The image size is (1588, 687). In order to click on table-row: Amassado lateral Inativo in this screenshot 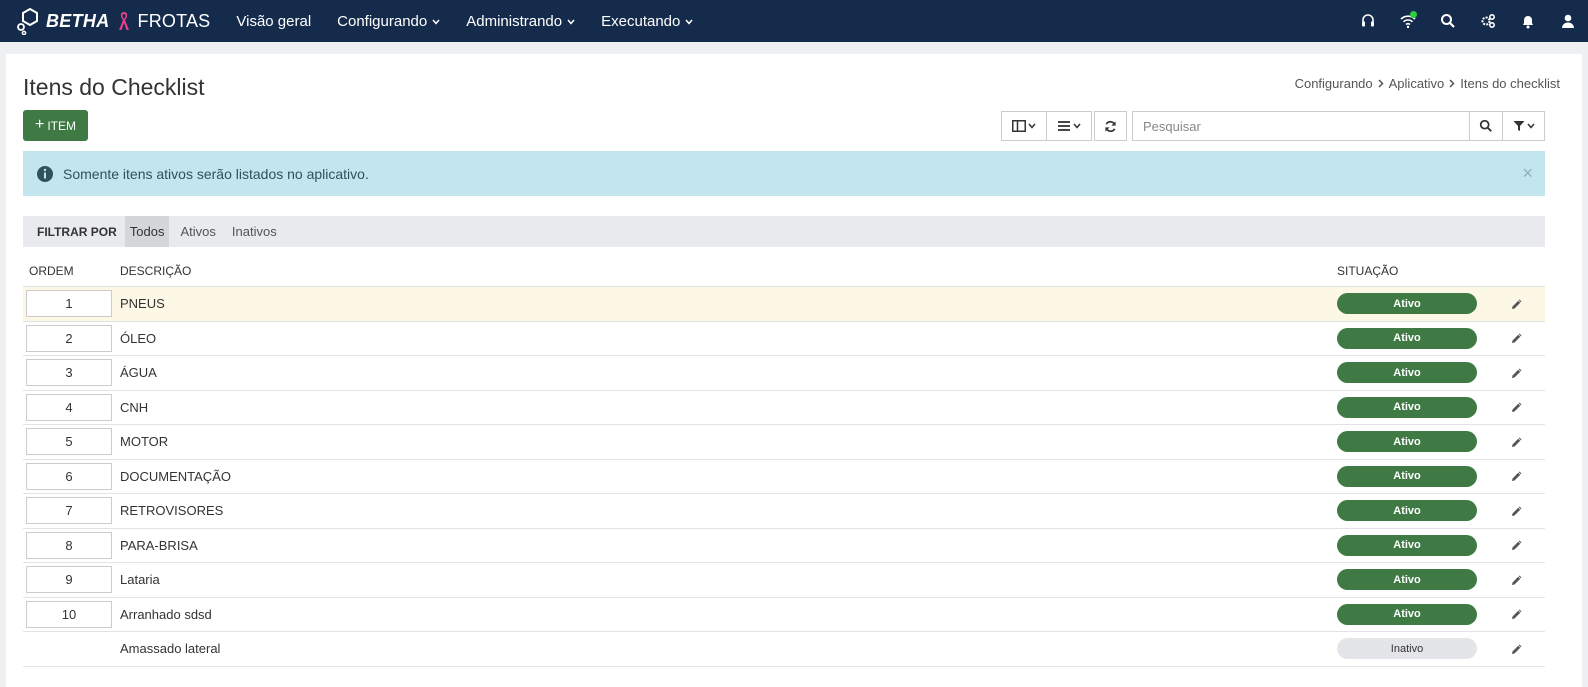, I will do `click(784, 649)`.